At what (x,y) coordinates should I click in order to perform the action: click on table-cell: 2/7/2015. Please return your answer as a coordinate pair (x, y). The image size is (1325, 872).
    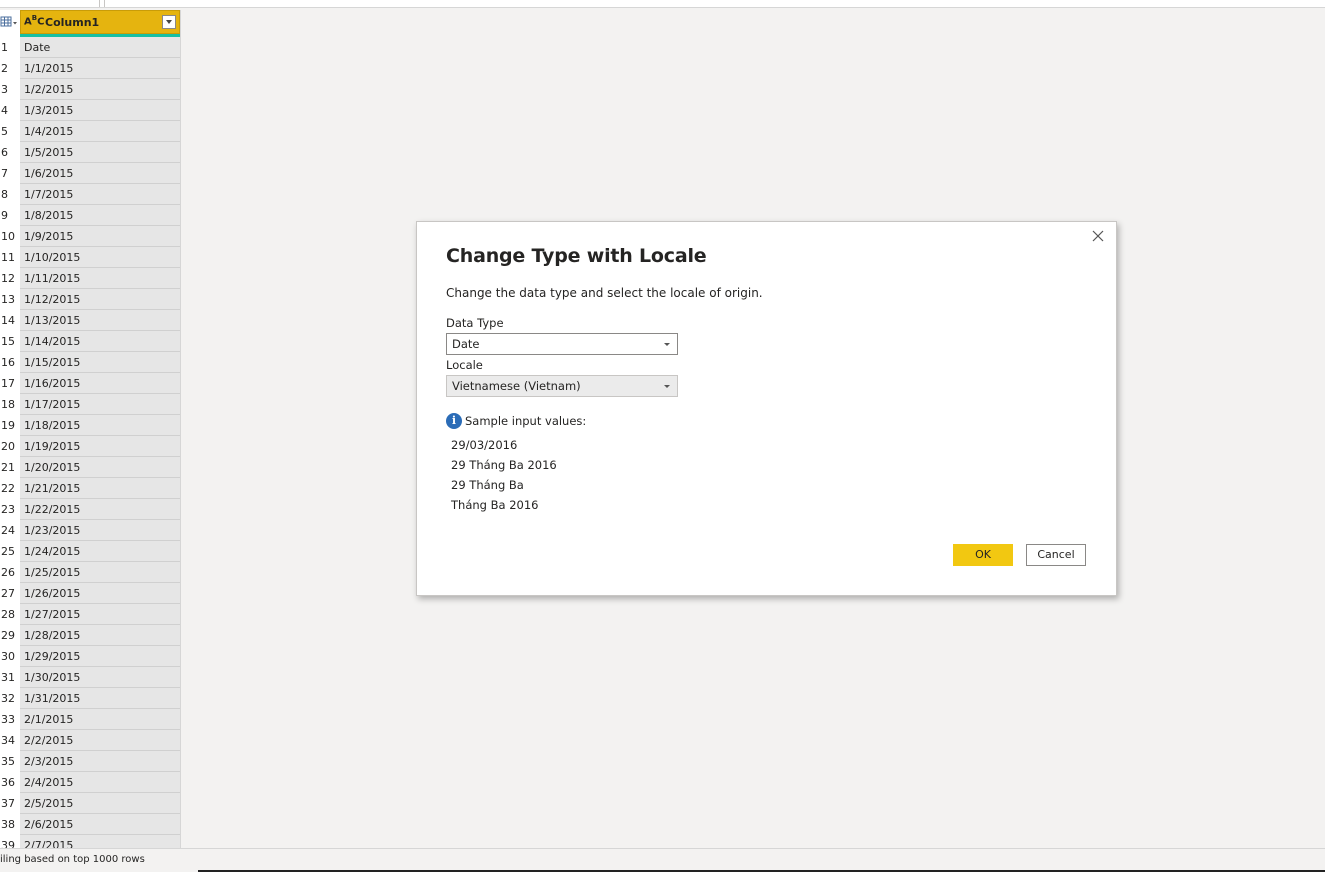
    Looking at the image, I should click on (100, 841).